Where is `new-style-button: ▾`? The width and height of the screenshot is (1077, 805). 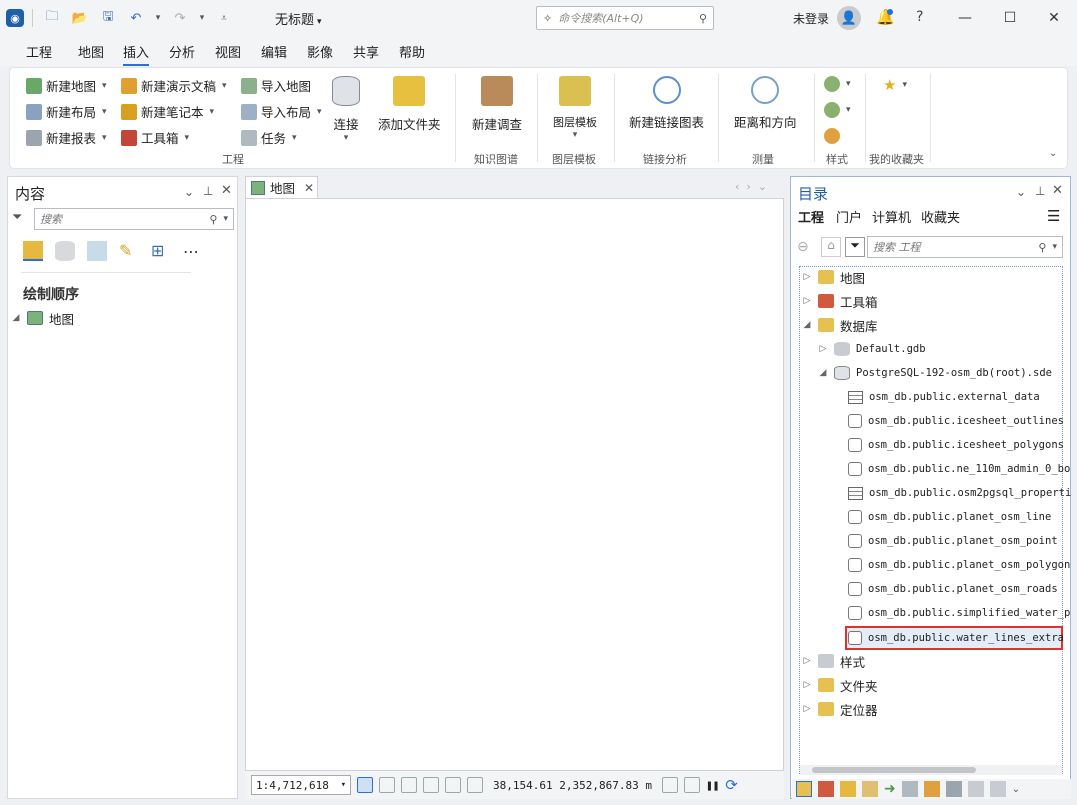
new-style-button: ▾ is located at coordinates (837, 110).